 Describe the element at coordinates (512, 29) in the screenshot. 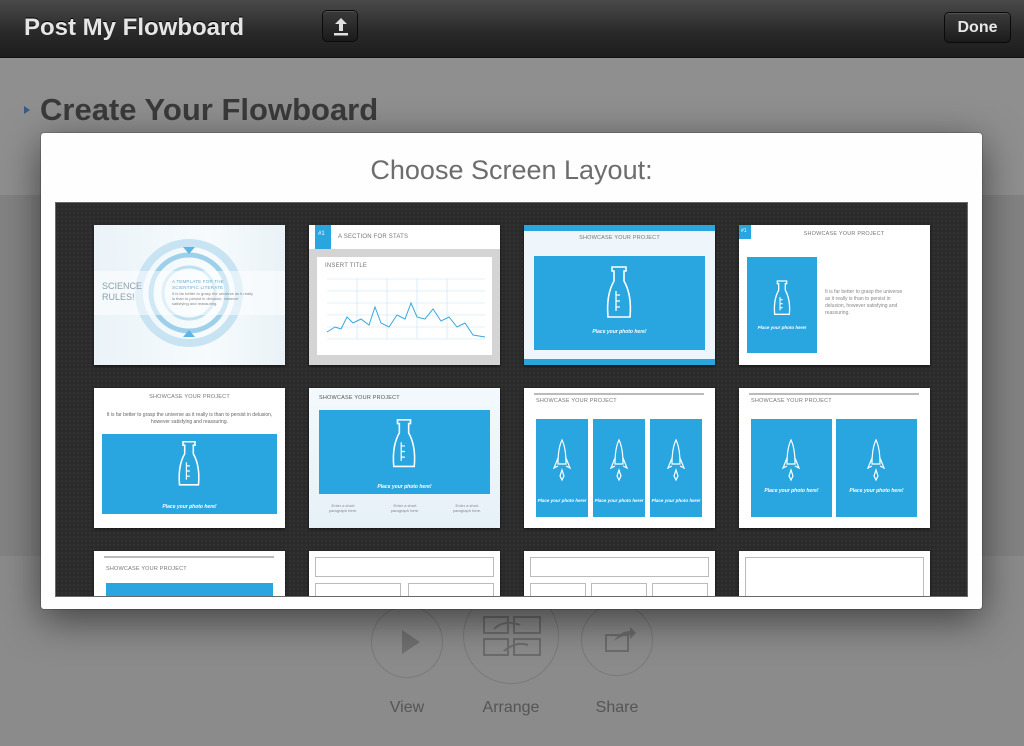

I see `top-bar: Post My Flowboard Done` at that location.